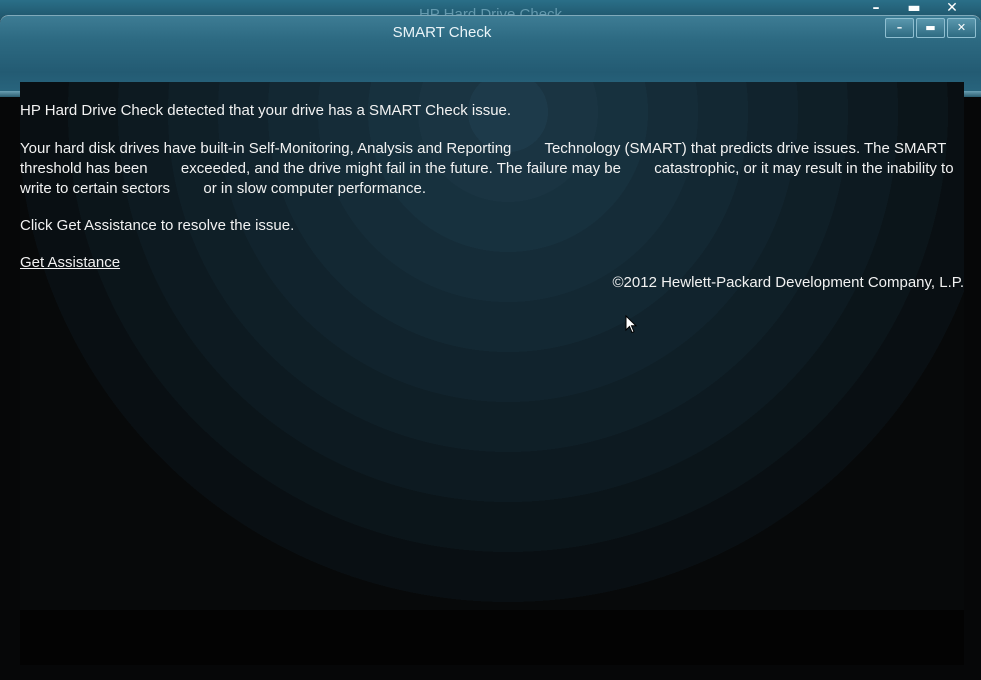  What do you see at coordinates (899, 28) in the screenshot?
I see `minimize-button: –` at bounding box center [899, 28].